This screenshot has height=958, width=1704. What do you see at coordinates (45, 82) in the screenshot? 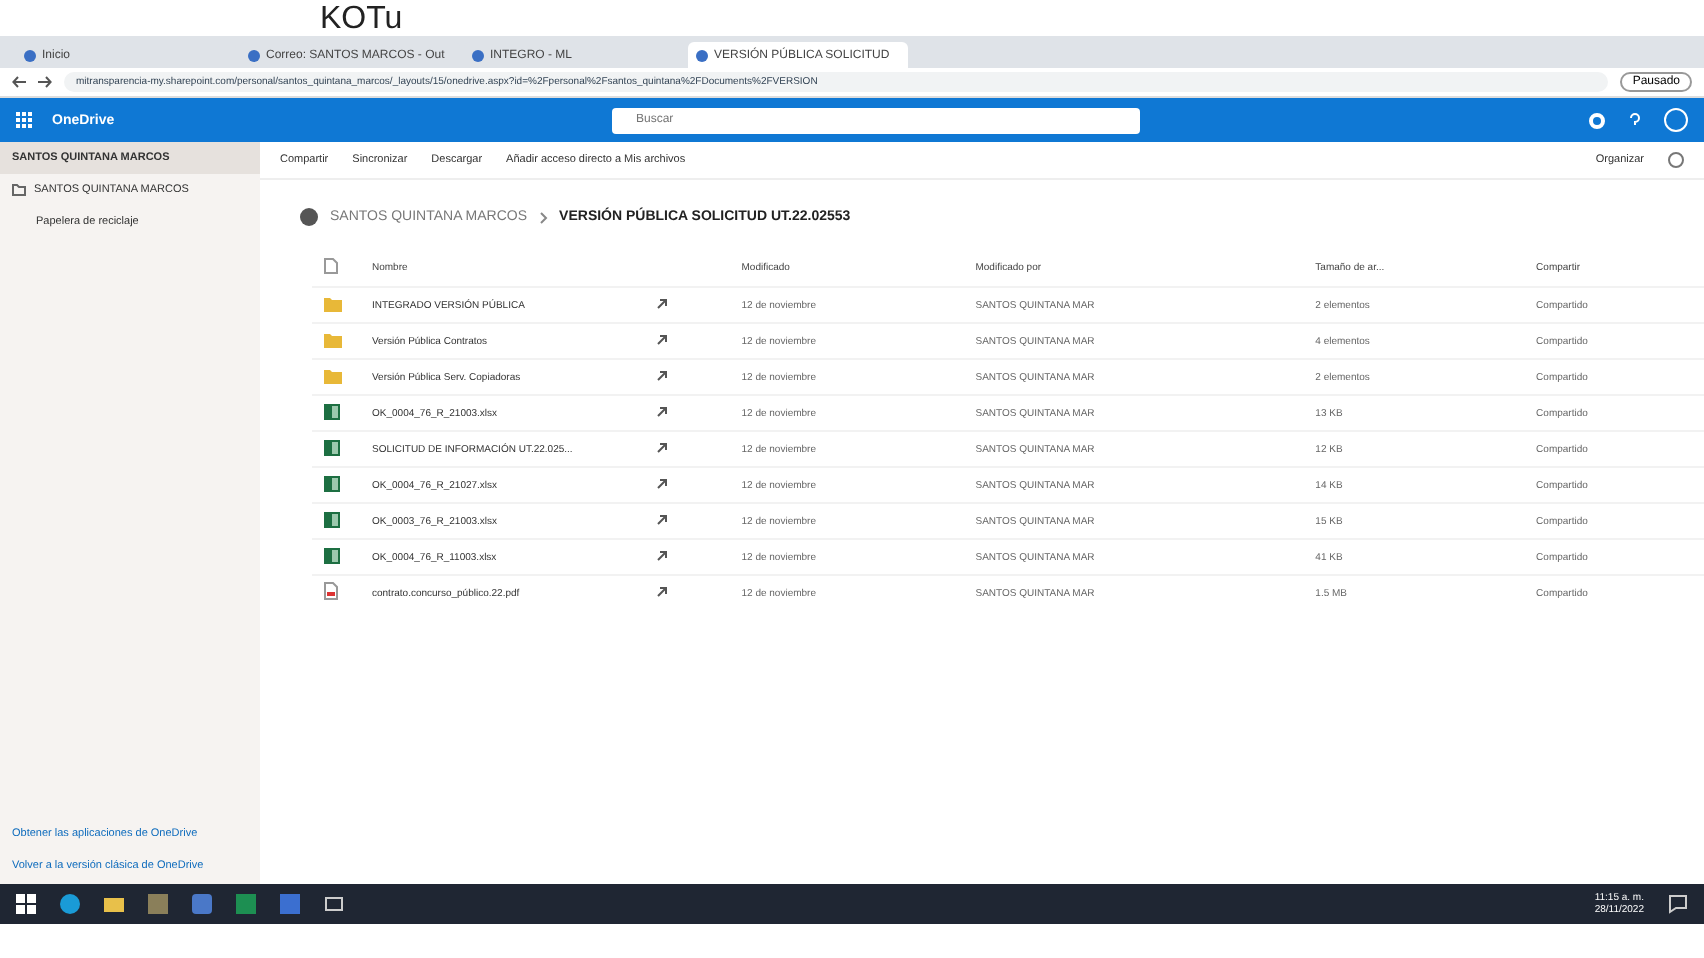
I see `forward-icon` at bounding box center [45, 82].